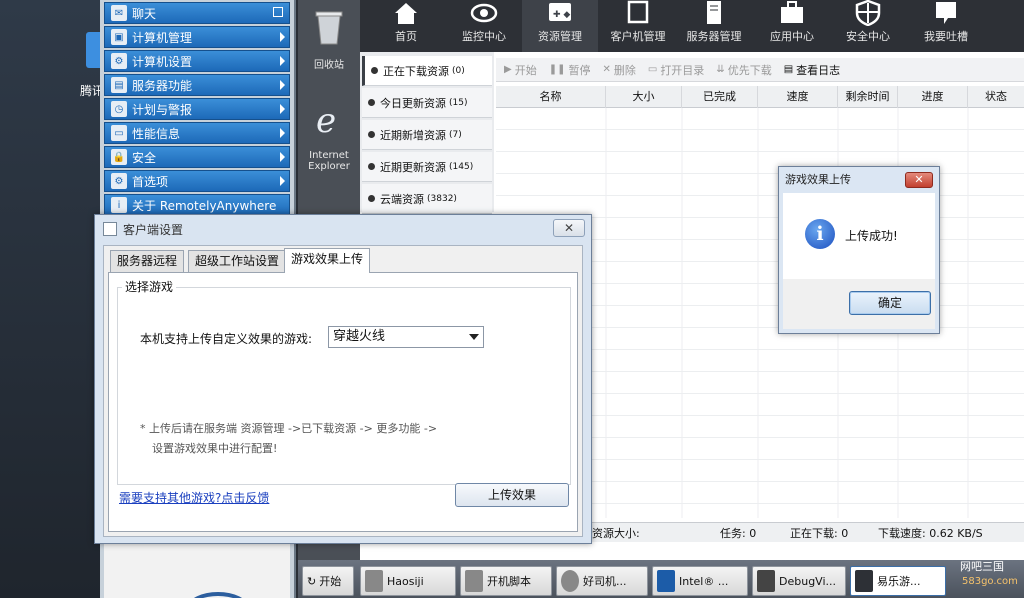  What do you see at coordinates (508, 69) in the screenshot?
I see `play-icon: ▶` at bounding box center [508, 69].